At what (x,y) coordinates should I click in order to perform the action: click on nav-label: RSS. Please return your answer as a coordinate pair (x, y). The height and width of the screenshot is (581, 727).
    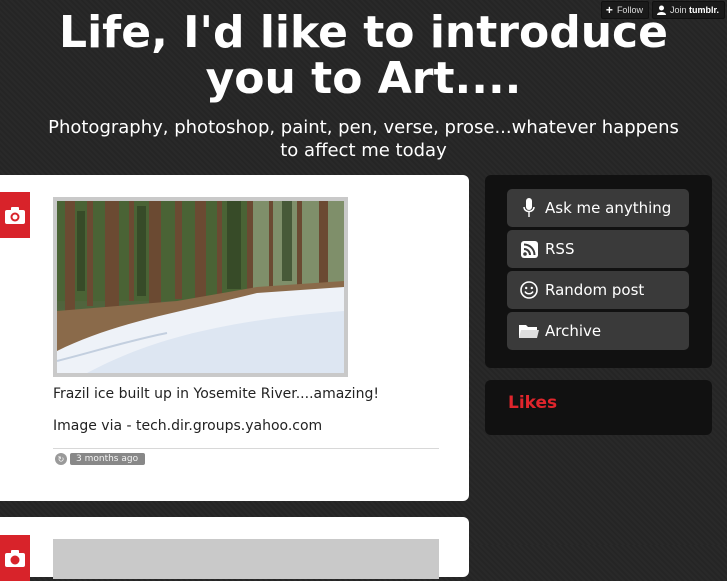
    Looking at the image, I should click on (560, 249).